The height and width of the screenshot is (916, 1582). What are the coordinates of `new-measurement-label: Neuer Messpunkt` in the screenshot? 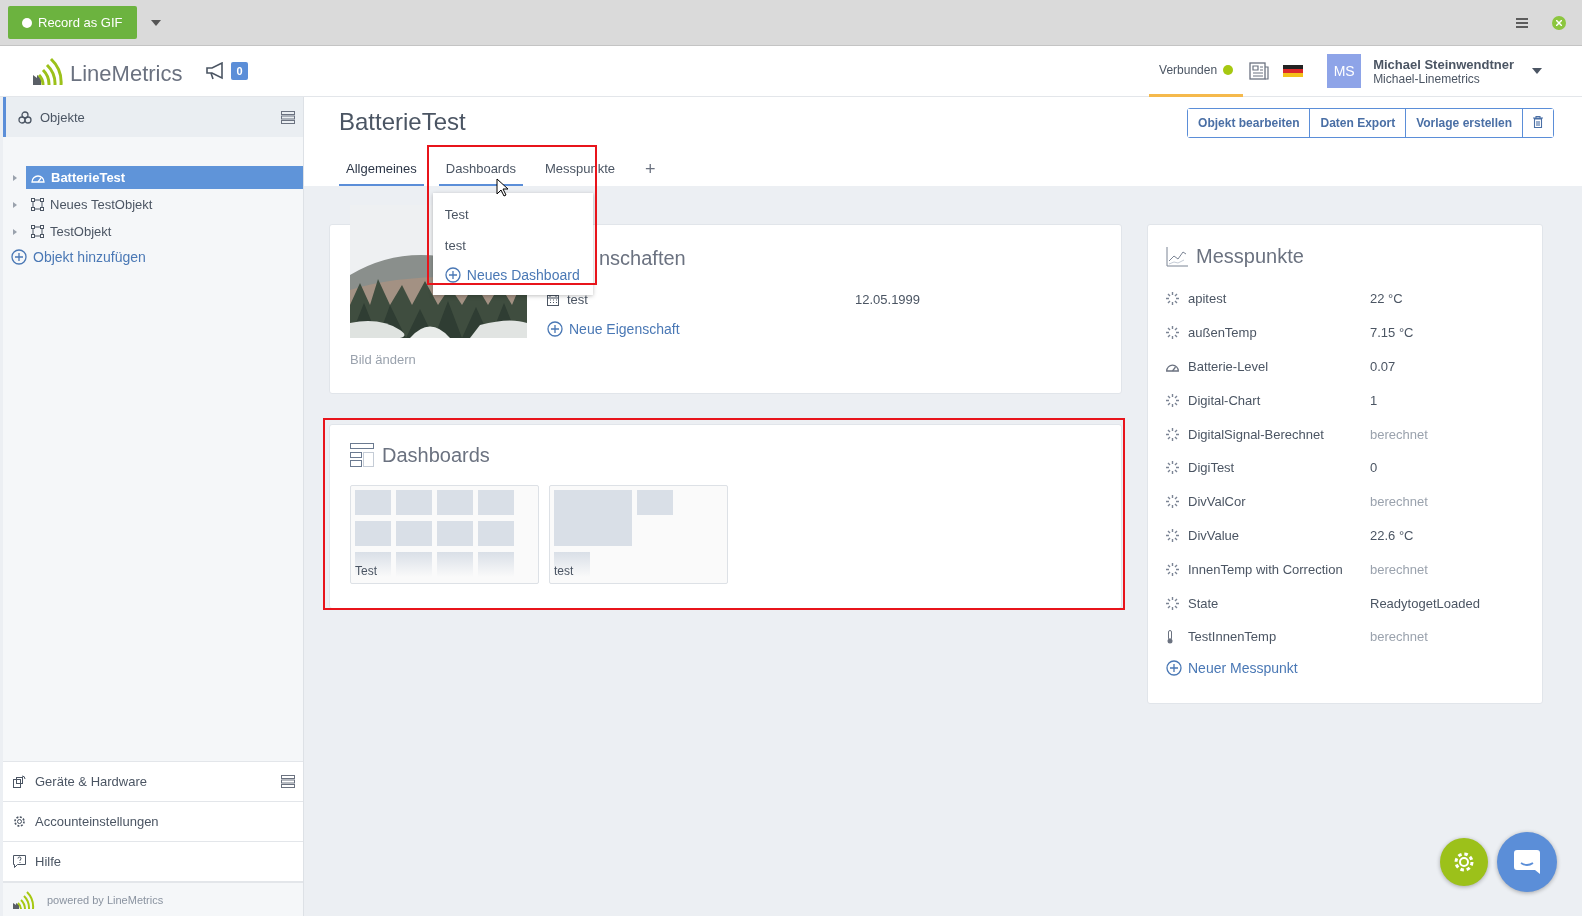 It's located at (1243, 667).